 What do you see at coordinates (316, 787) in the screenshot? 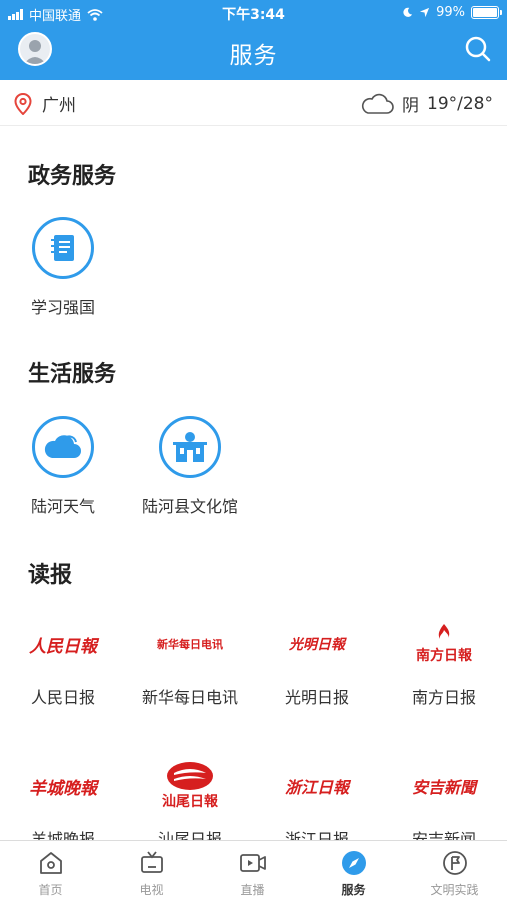
I see `newspaper-logo: 浙江日報` at bounding box center [316, 787].